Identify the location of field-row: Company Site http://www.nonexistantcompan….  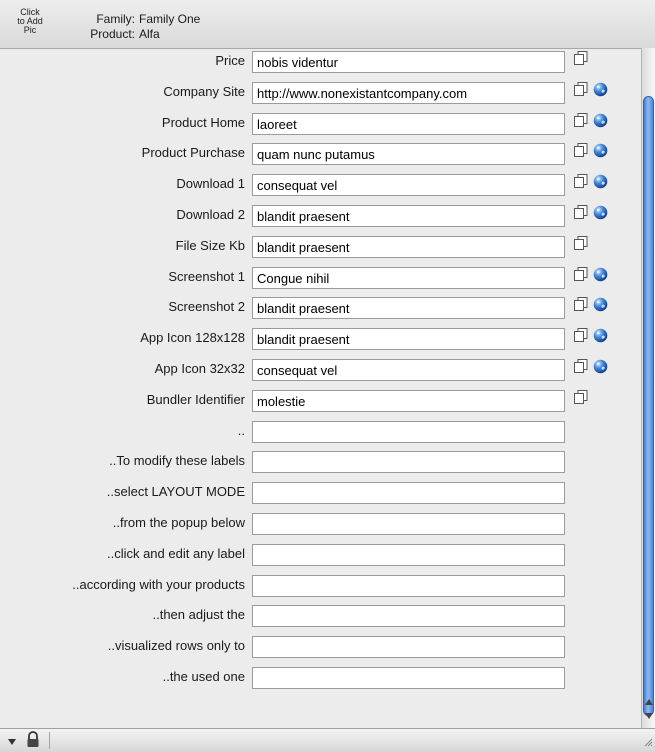
(320, 92).